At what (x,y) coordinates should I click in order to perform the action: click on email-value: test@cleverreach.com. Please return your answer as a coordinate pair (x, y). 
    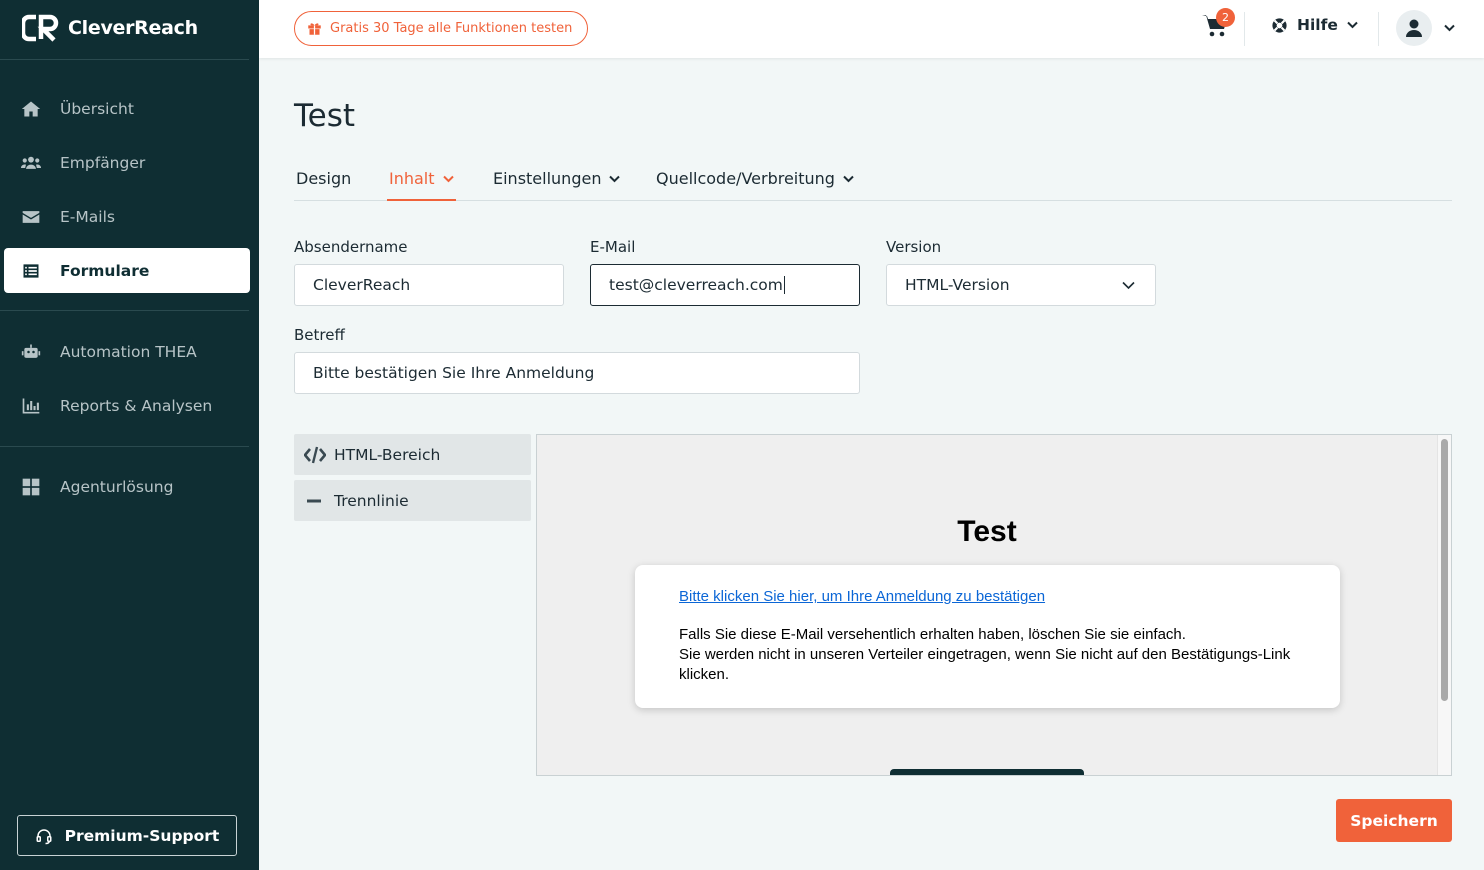
    Looking at the image, I should click on (696, 285).